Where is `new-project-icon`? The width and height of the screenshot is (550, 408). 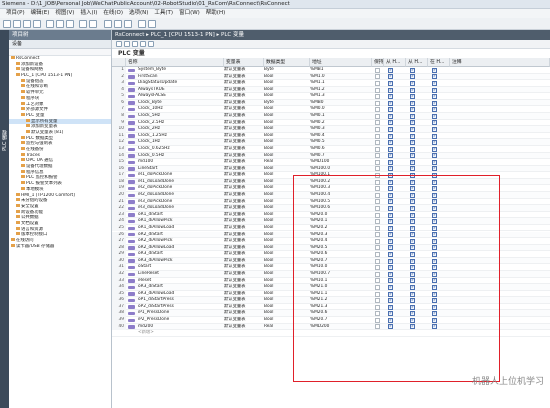 new-project-icon is located at coordinates (7, 24).